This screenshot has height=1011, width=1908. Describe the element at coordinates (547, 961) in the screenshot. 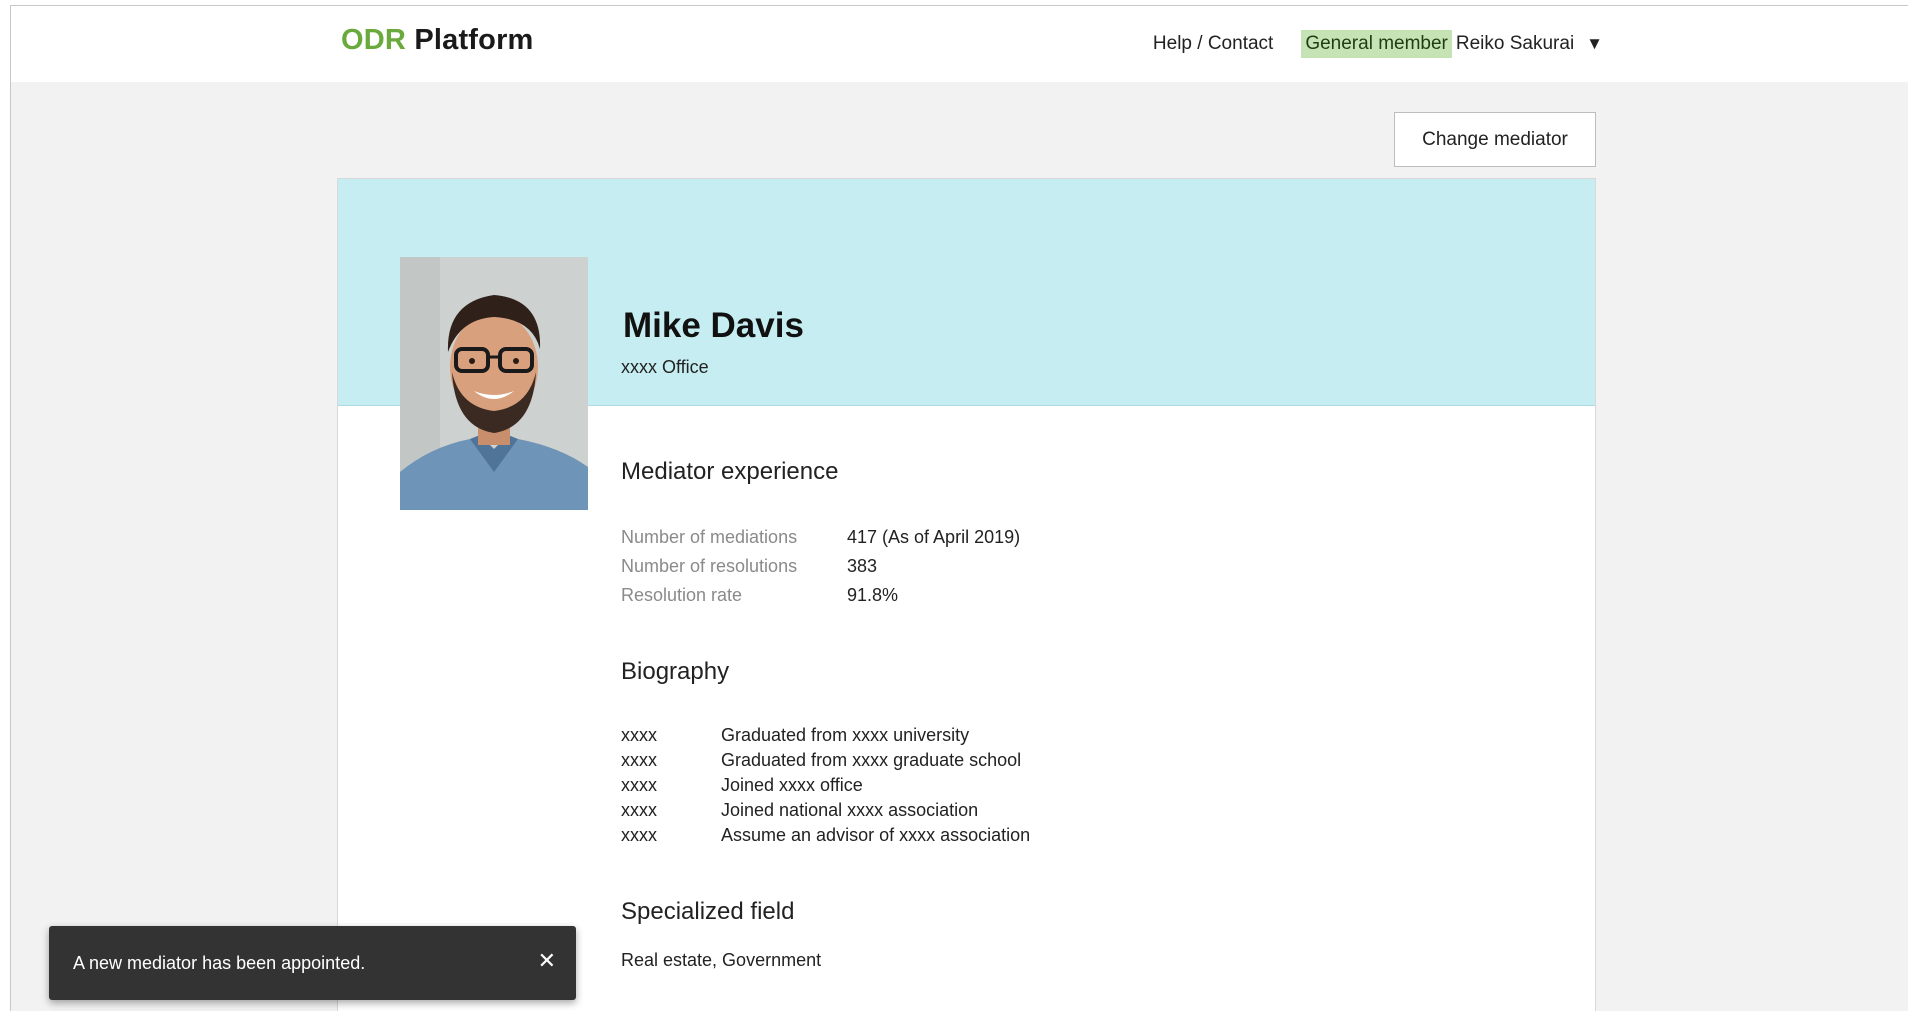

I see `close-icon: ✕` at that location.